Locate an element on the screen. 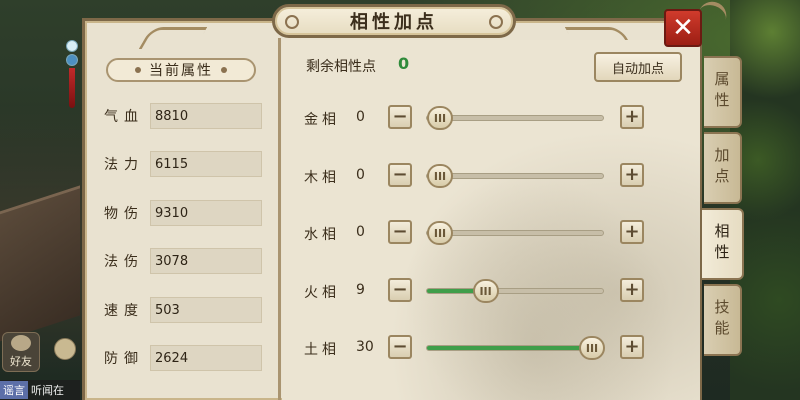  affinity-value: 30 is located at coordinates (365, 347).